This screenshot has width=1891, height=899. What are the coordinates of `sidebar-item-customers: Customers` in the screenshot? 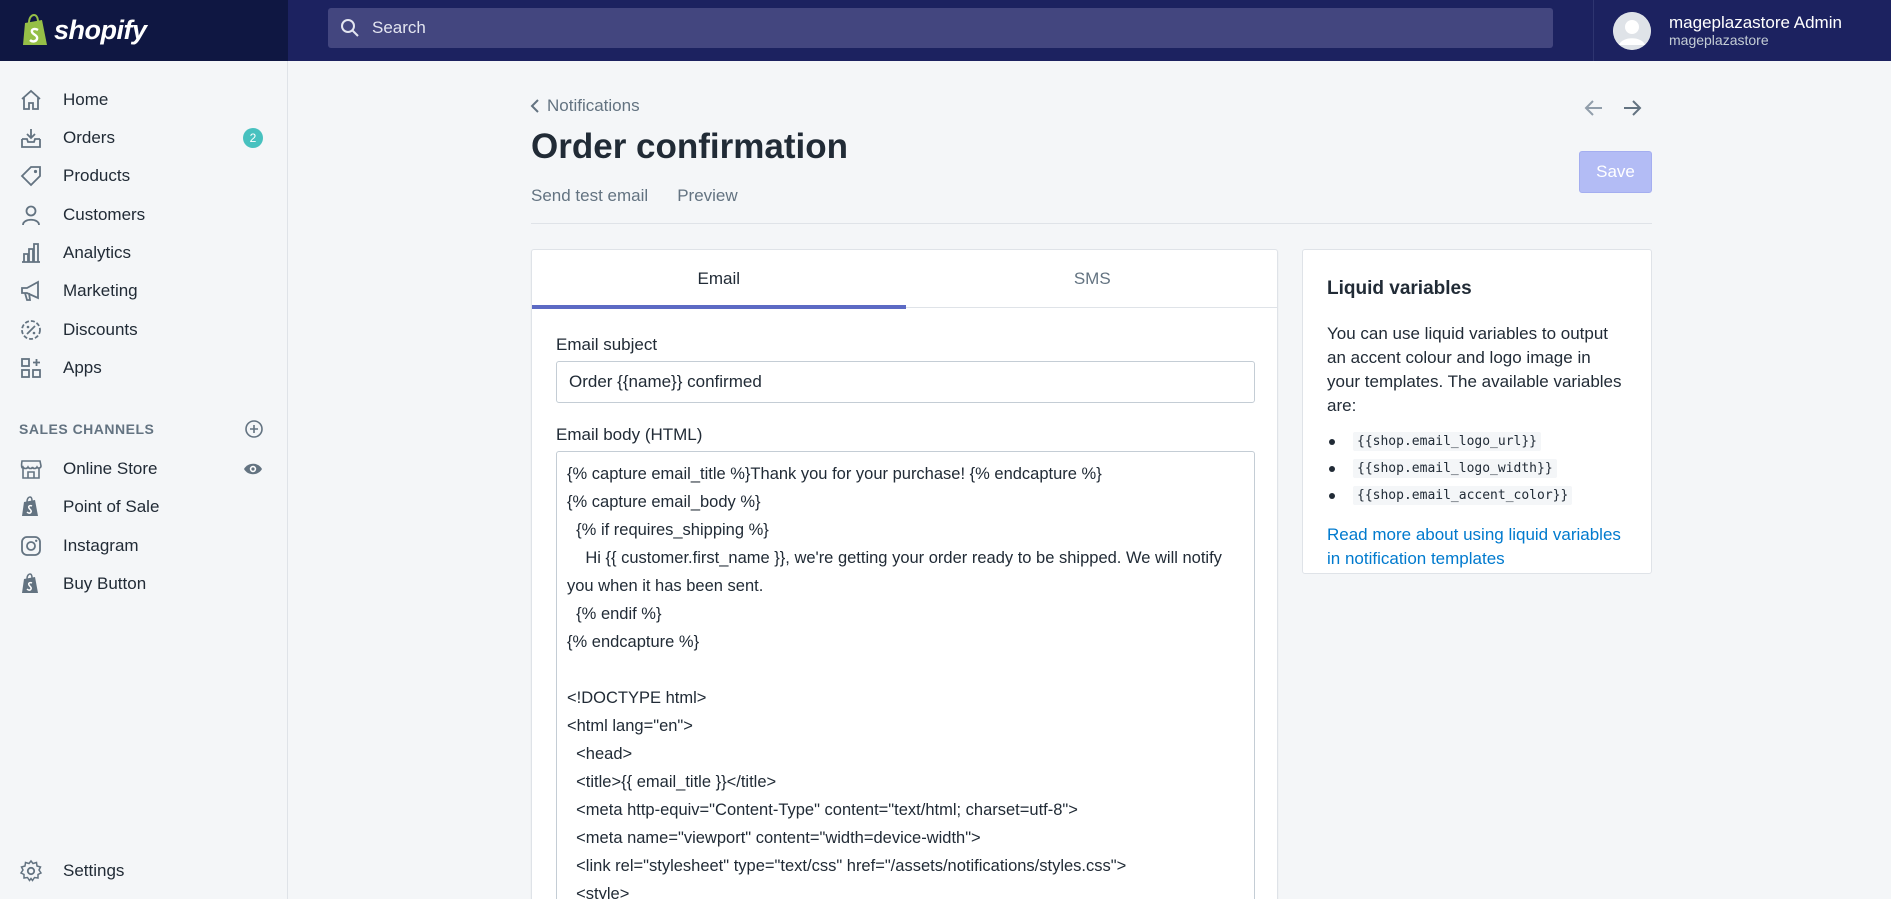 It's located at (143, 215).